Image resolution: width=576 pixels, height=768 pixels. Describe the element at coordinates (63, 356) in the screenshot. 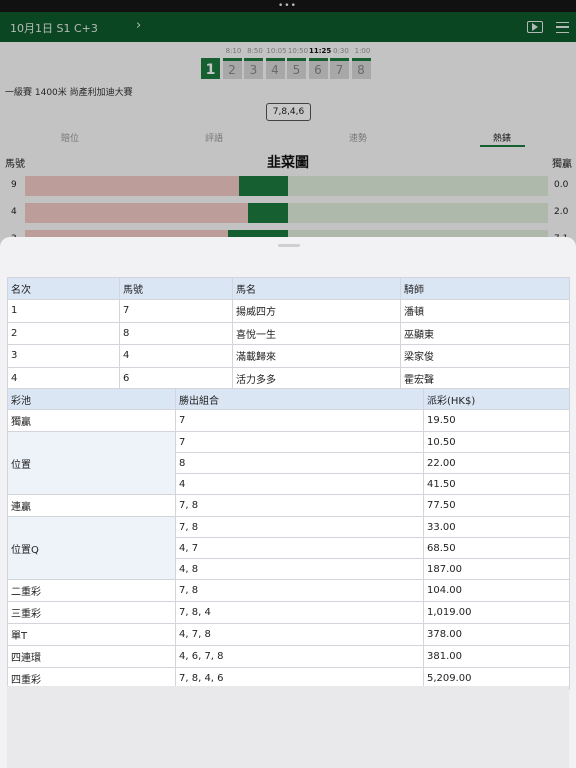

I see `results-cell: 3` at that location.